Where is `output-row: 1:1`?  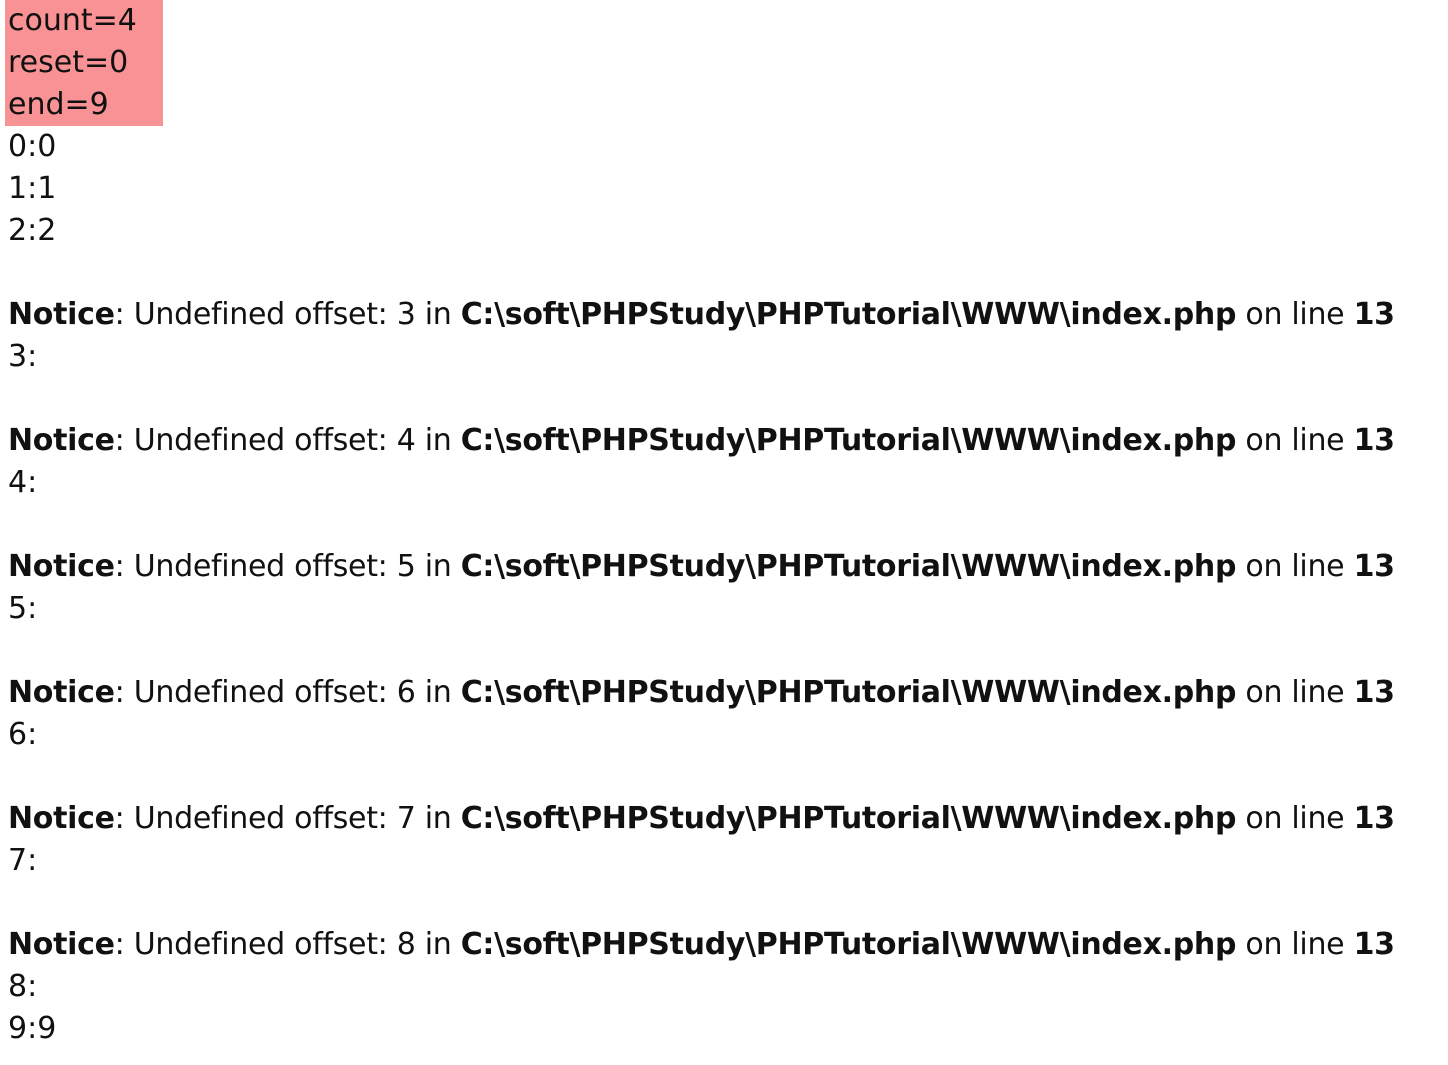 output-row: 1:1 is located at coordinates (32, 188).